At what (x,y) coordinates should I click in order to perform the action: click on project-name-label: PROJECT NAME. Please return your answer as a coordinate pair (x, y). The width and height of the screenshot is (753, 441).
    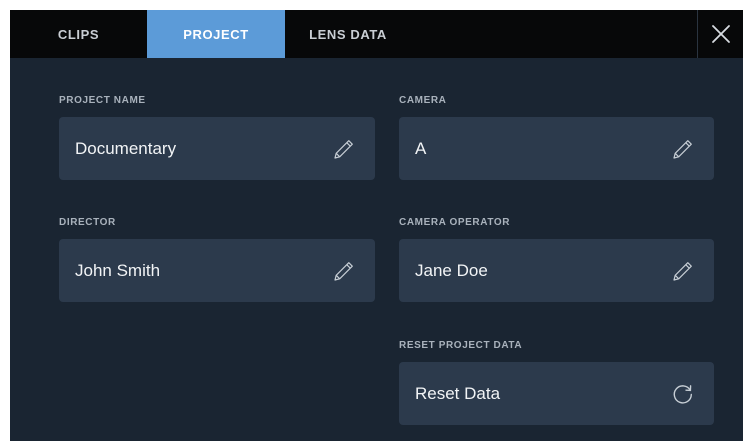
    Looking at the image, I should click on (102, 100).